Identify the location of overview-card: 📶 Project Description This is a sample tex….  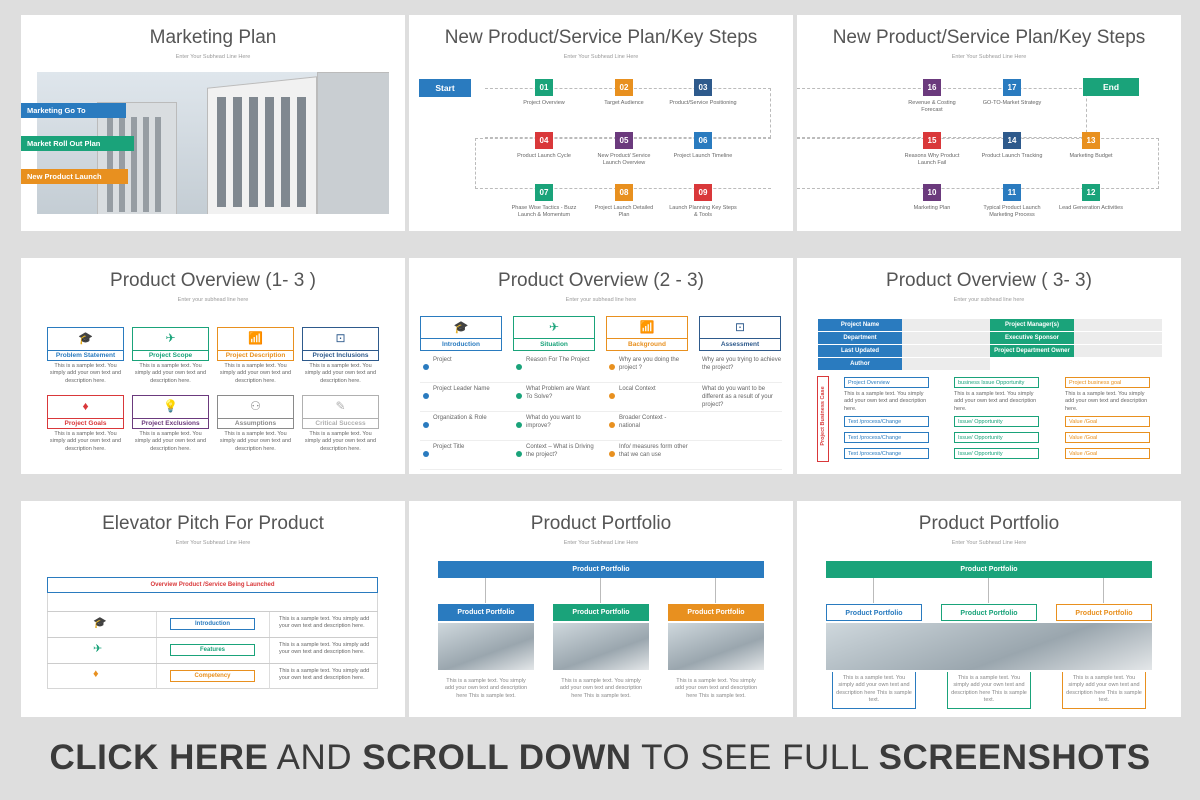
(255, 356).